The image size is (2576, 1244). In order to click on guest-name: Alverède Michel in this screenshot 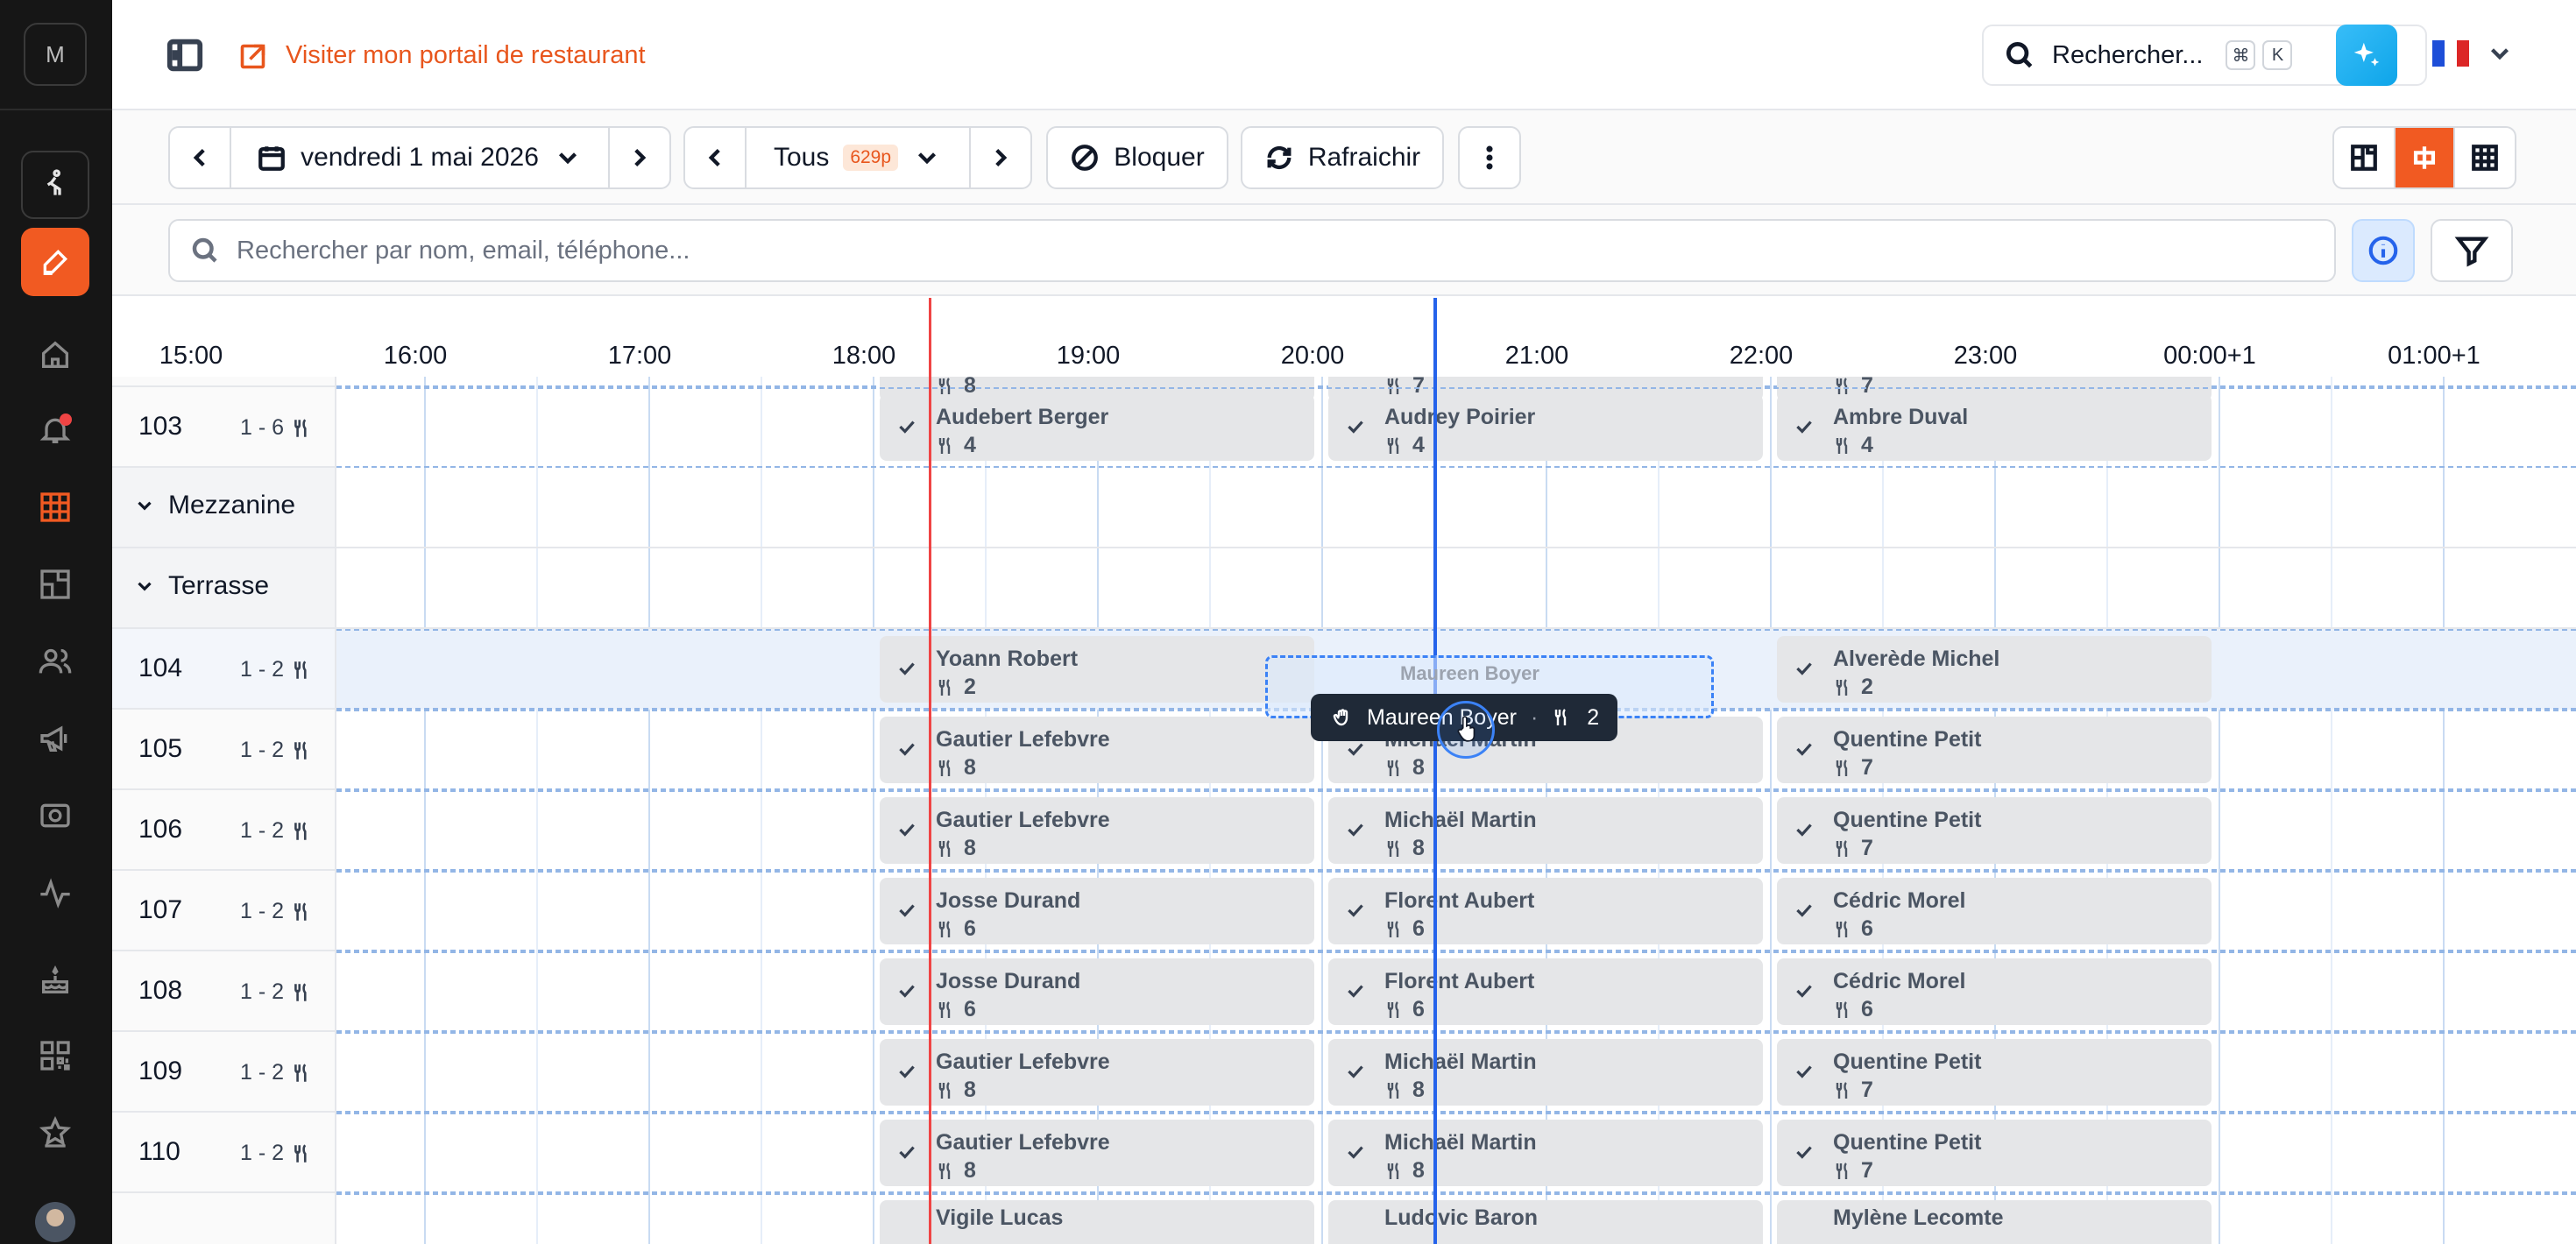, I will do `click(1916, 659)`.